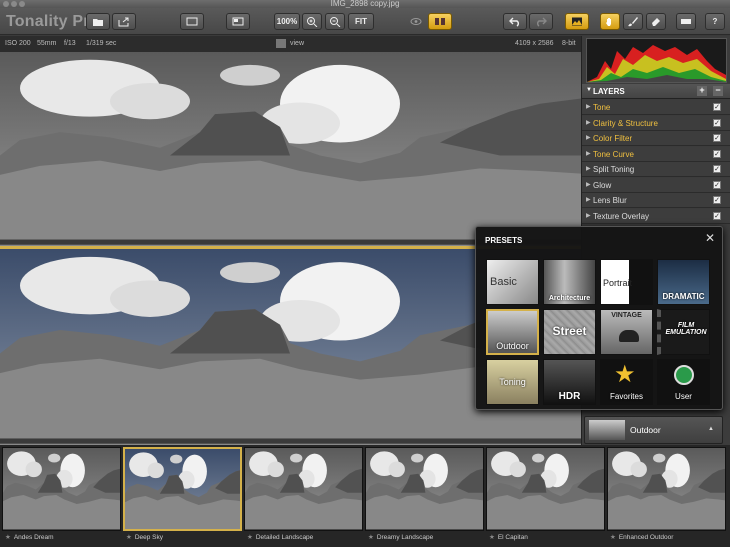 The image size is (730, 547). What do you see at coordinates (18, 43) in the screenshot?
I see `iso-value: ISO 200` at bounding box center [18, 43].